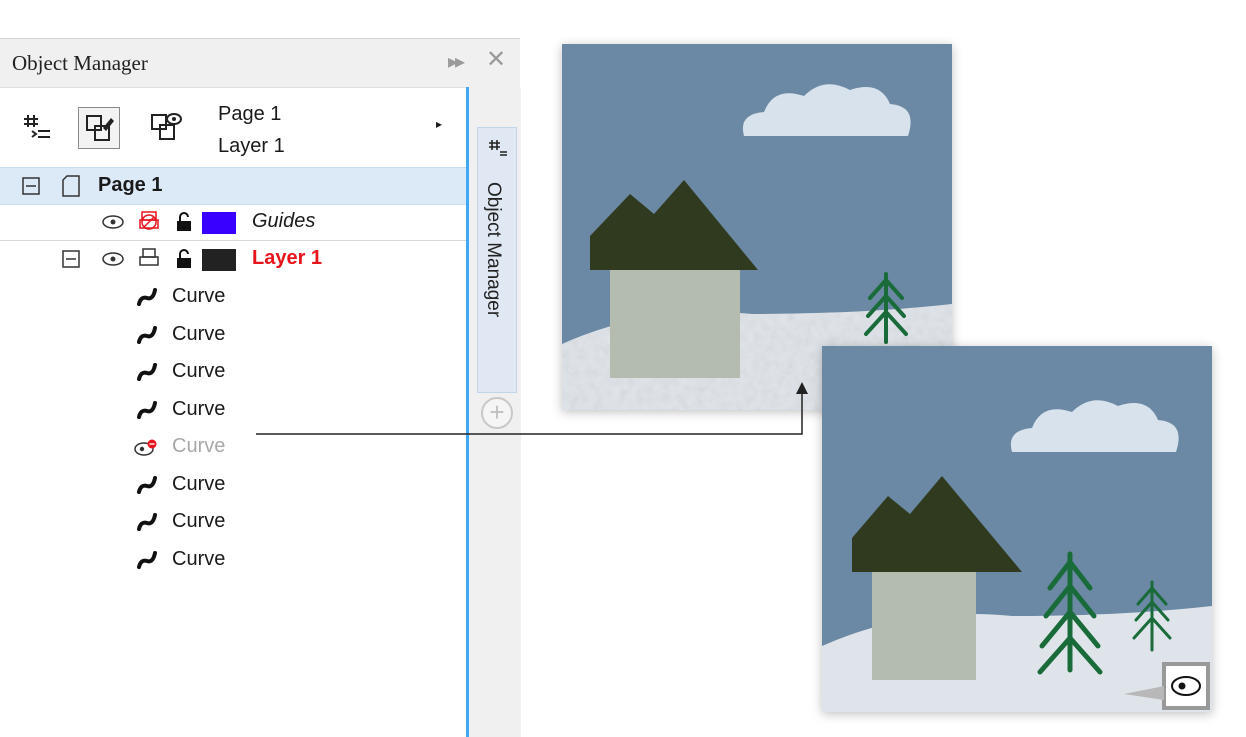 This screenshot has height=737, width=1246. I want to click on close-icon: ✕, so click(496, 59).